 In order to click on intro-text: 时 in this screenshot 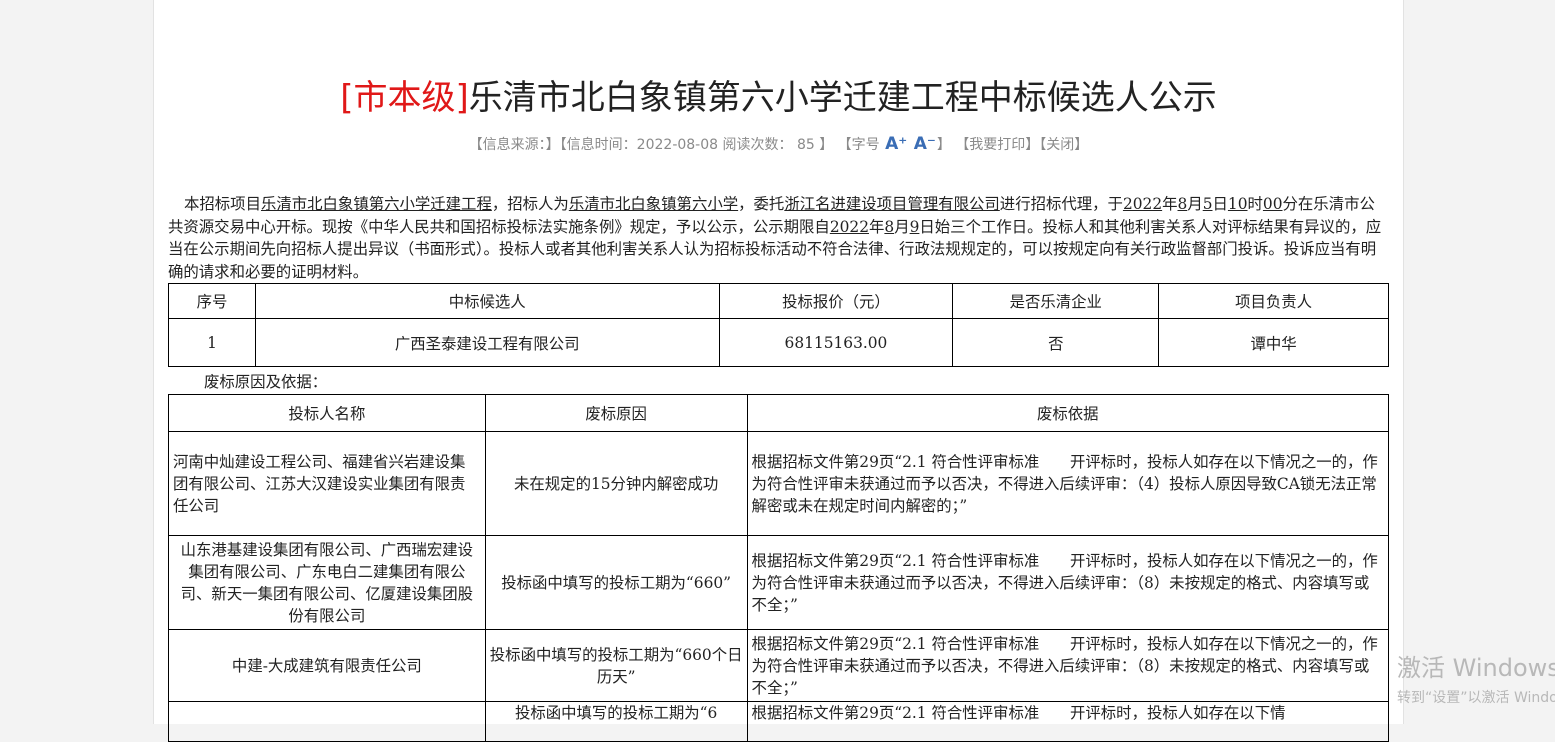, I will do `click(1255, 204)`.